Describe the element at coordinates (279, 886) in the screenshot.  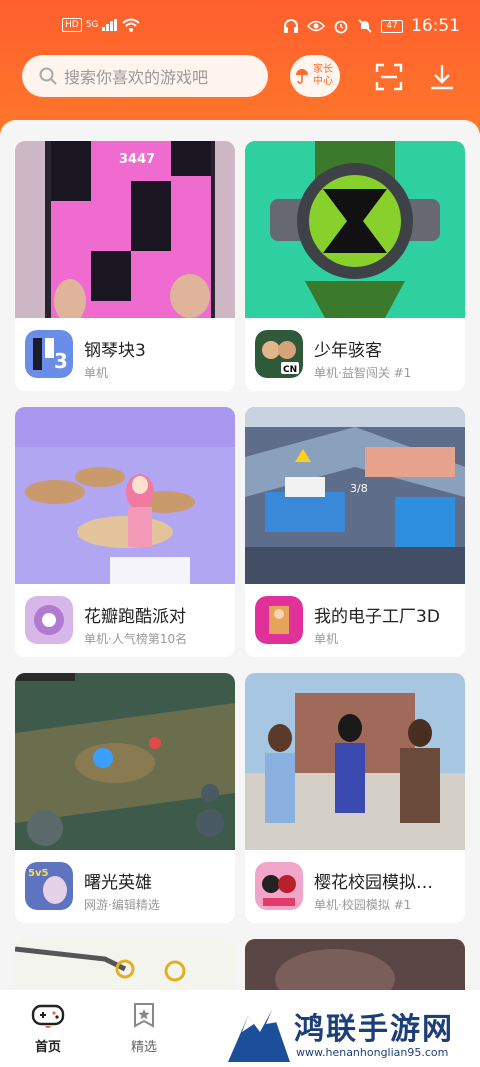
I see `sakura-school-app-icon` at that location.